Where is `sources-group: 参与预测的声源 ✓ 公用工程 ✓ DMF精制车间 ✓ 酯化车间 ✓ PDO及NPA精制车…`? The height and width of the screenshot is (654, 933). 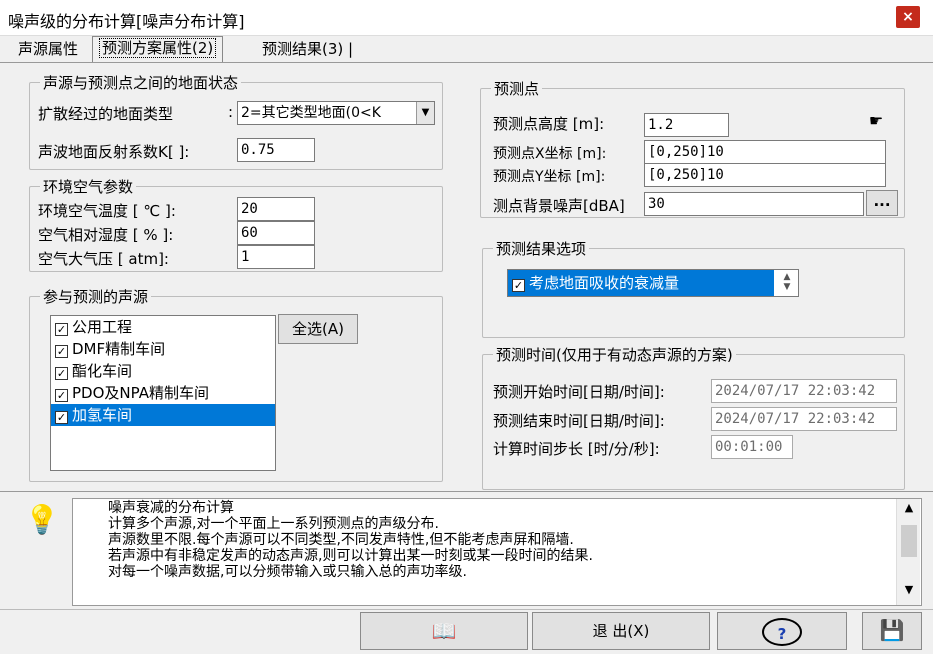
sources-group: 参与预测的声源 ✓ 公用工程 ✓ DMF精制车间 ✓ 酯化车间 ✓ PDO及NPA精制车… is located at coordinates (236, 384).